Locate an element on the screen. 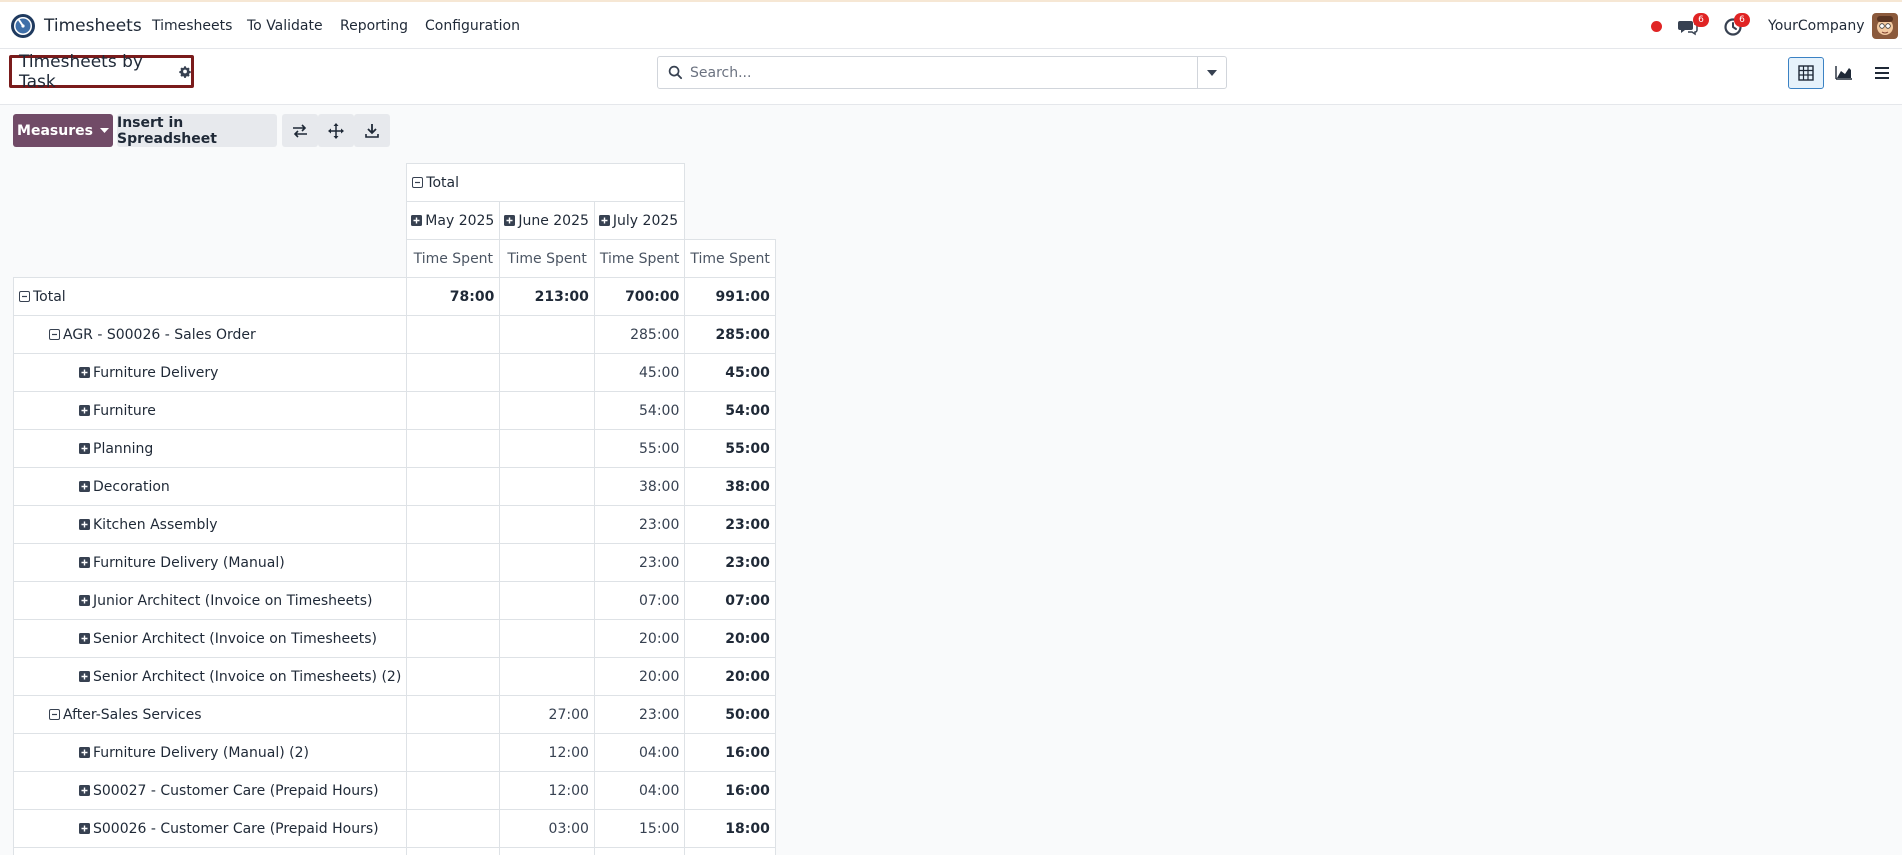 Image resolution: width=1902 pixels, height=855 pixels. row-header: Total is located at coordinates (210, 296).